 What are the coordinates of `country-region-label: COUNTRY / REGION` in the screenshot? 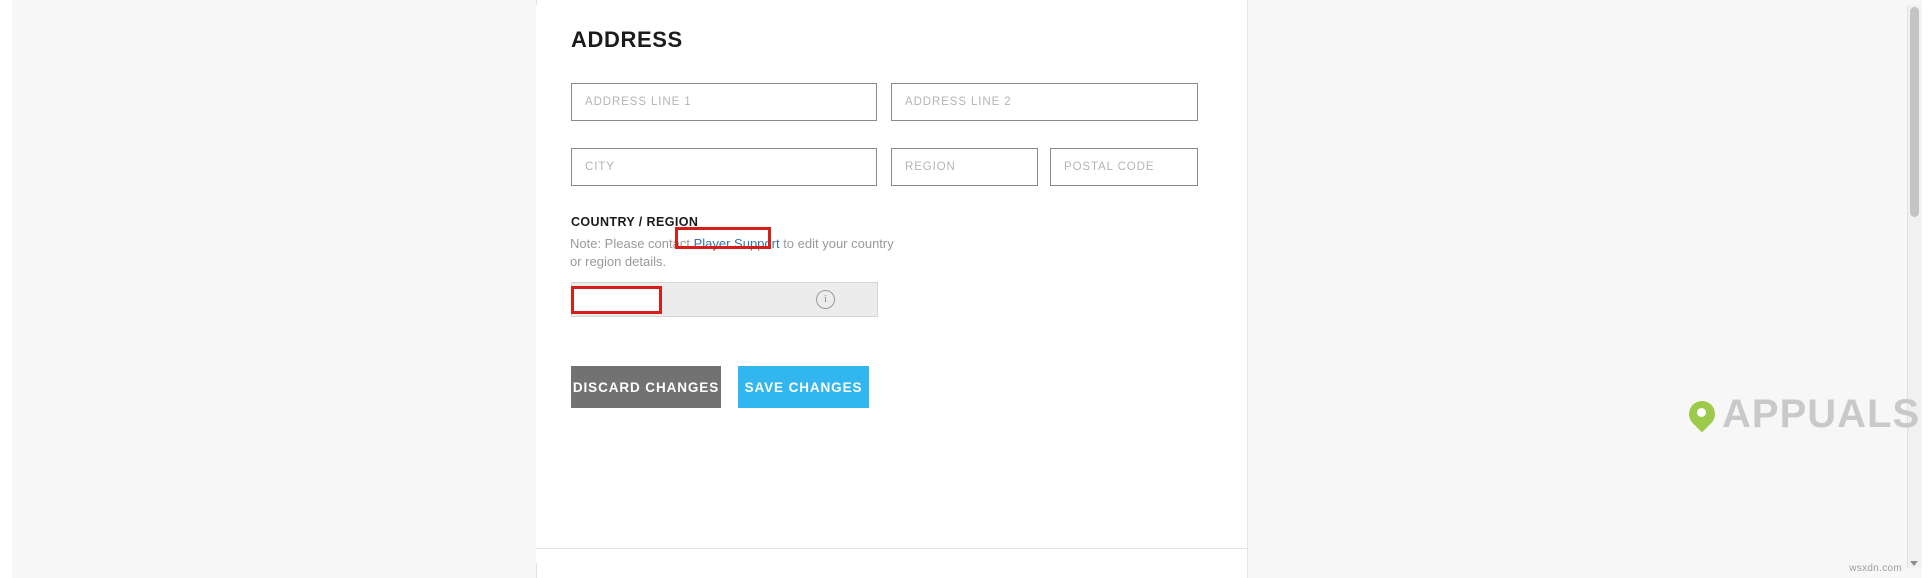 It's located at (635, 222).